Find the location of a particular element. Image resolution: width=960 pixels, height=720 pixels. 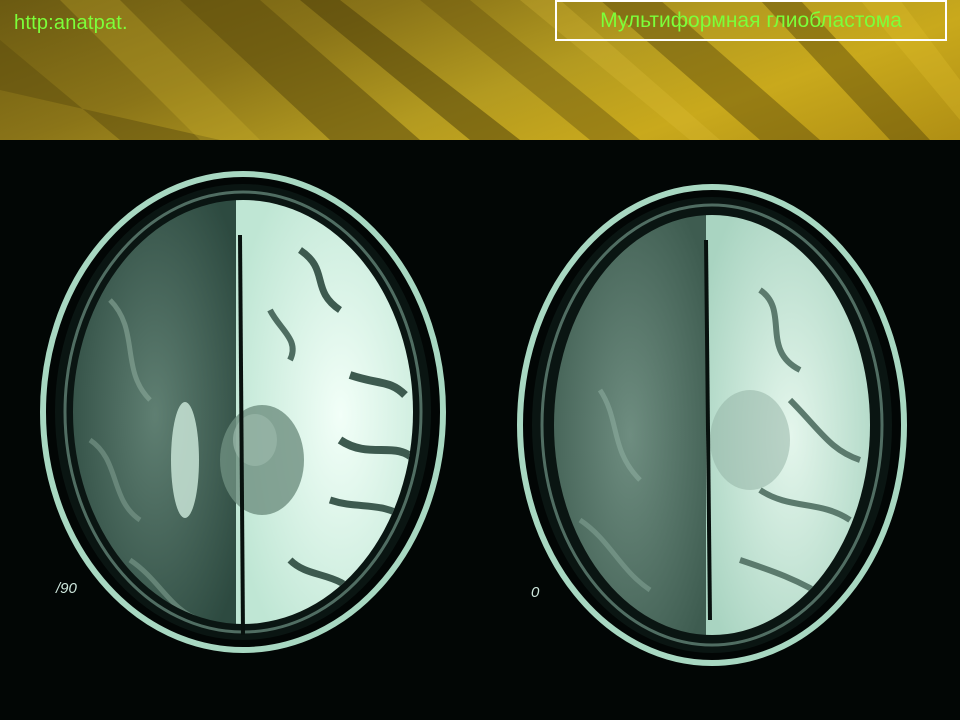

site-link: http:anatpat. is located at coordinates (71, 23).